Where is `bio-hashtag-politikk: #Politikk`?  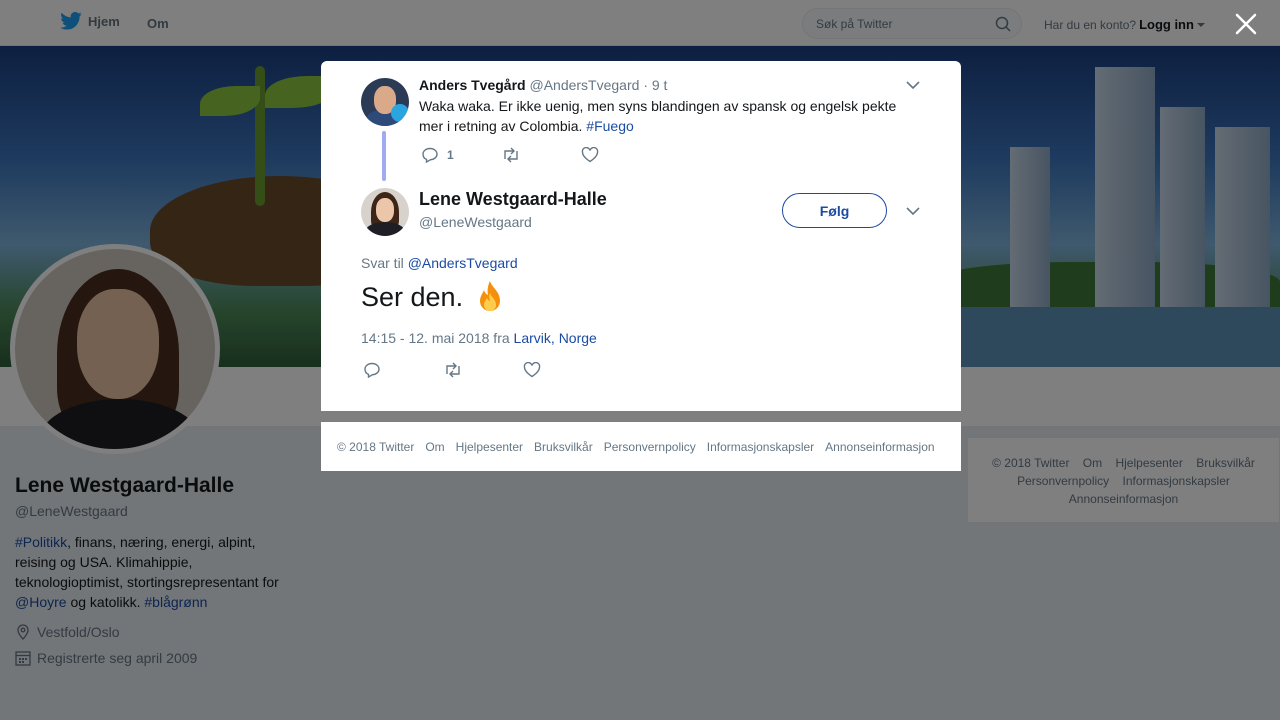 bio-hashtag-politikk: #Politikk is located at coordinates (41, 542).